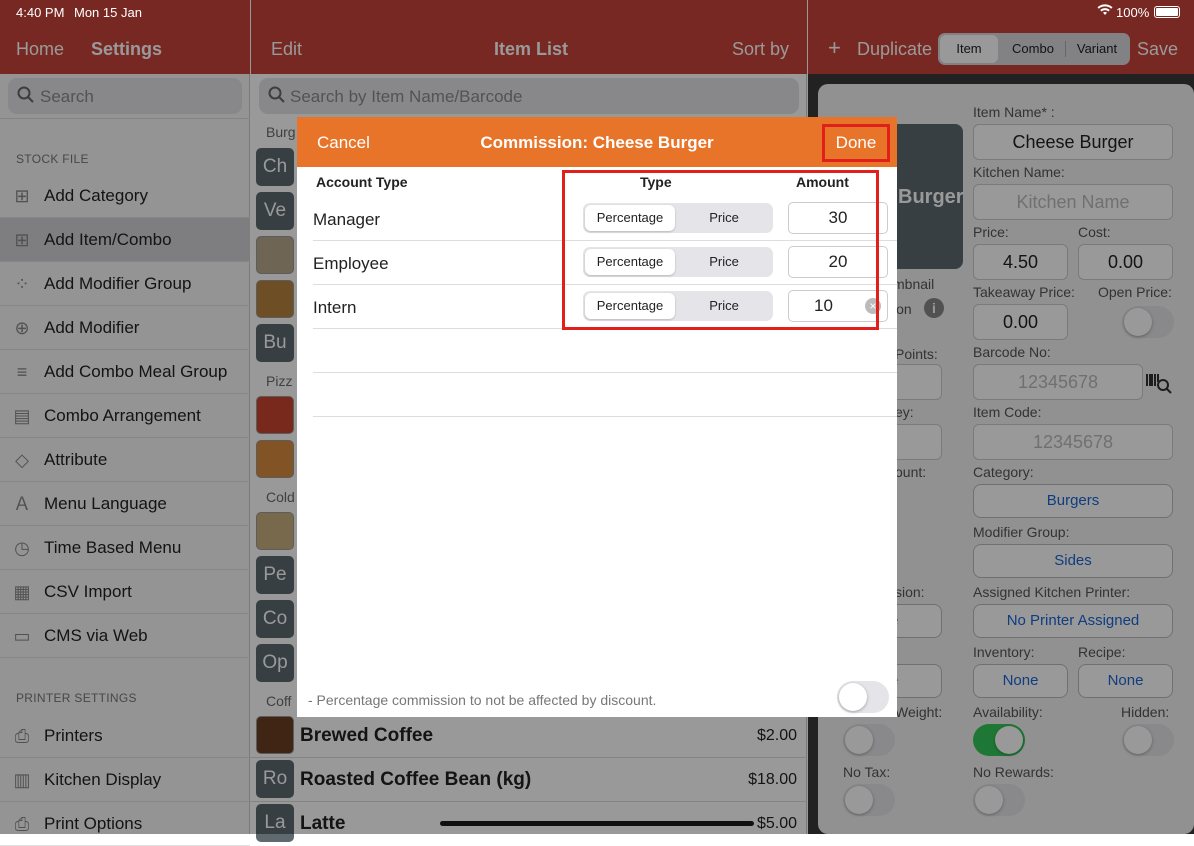  What do you see at coordinates (1167, 12) in the screenshot?
I see `battery-icon` at bounding box center [1167, 12].